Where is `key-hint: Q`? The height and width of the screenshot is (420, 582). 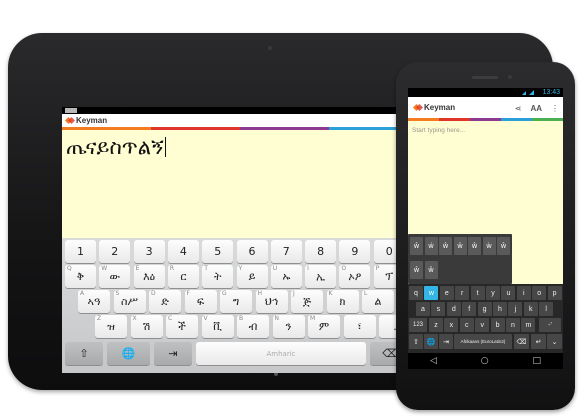 key-hint: Q is located at coordinates (69, 268).